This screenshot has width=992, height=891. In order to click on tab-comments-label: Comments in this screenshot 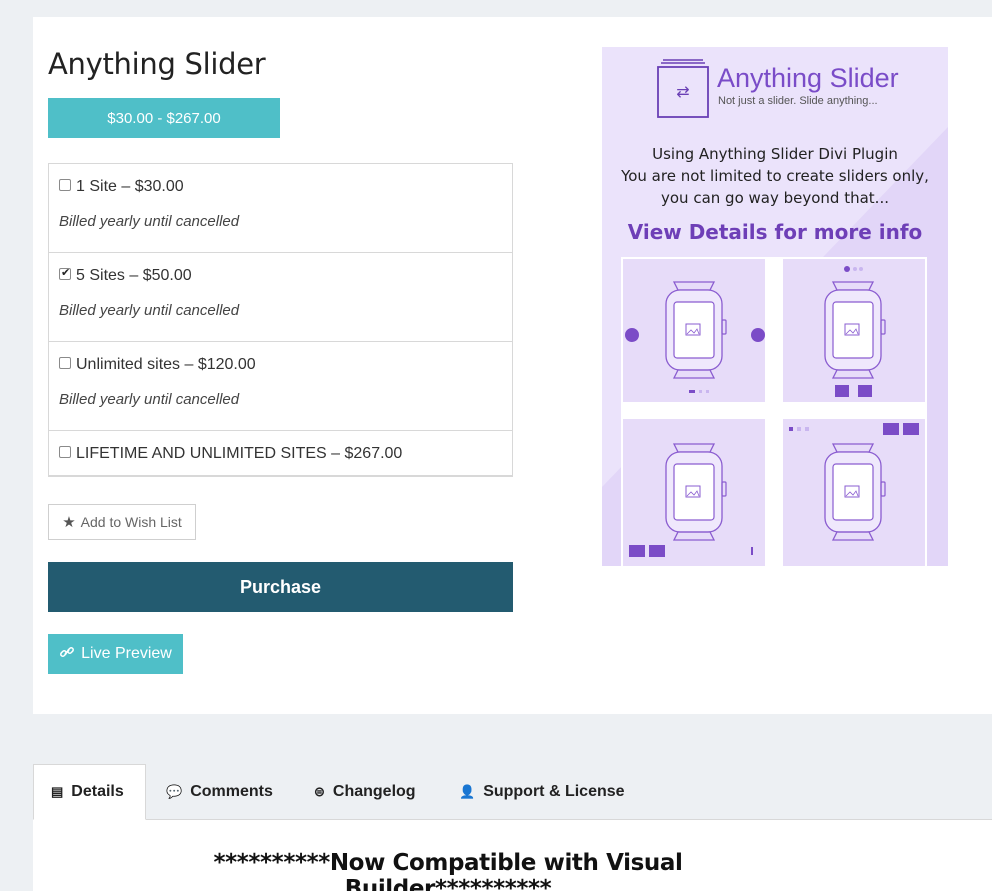, I will do `click(231, 791)`.